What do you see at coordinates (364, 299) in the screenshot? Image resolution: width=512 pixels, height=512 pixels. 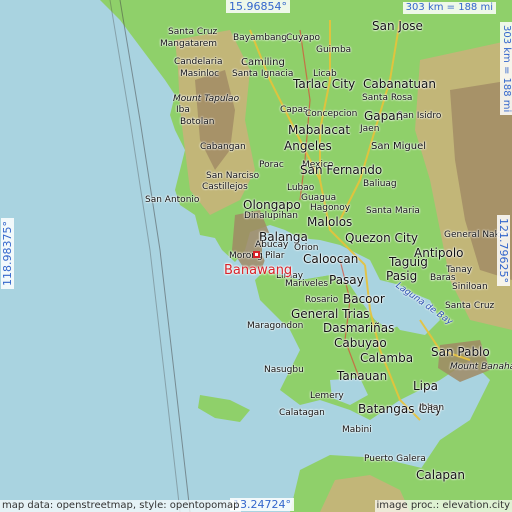 I see `place-label: Bacoor` at bounding box center [364, 299].